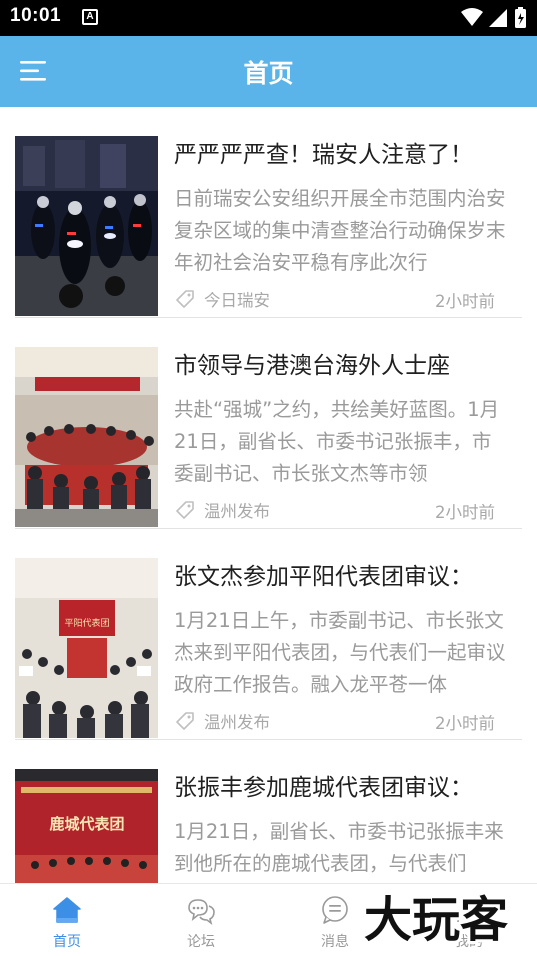 This screenshot has width=537, height=956. What do you see at coordinates (67, 910) in the screenshot?
I see `home-icon` at bounding box center [67, 910].